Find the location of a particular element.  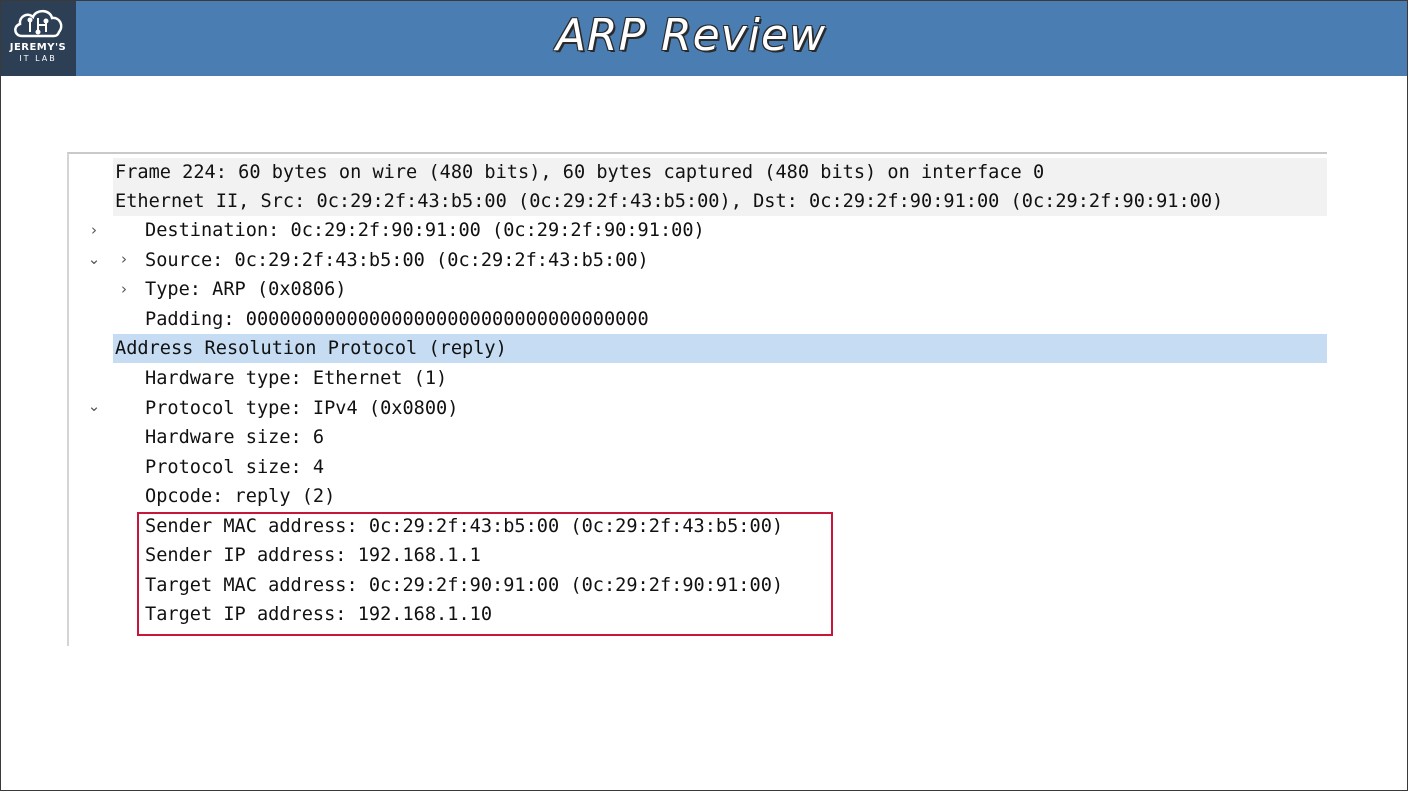

logo-text-line1: JEREMY'S is located at coordinates (38, 47).